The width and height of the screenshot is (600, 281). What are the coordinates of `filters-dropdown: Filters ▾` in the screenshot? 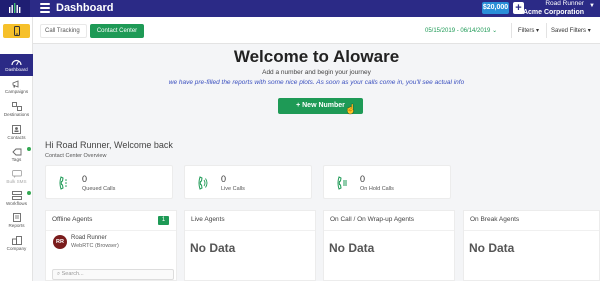 It's located at (528, 31).